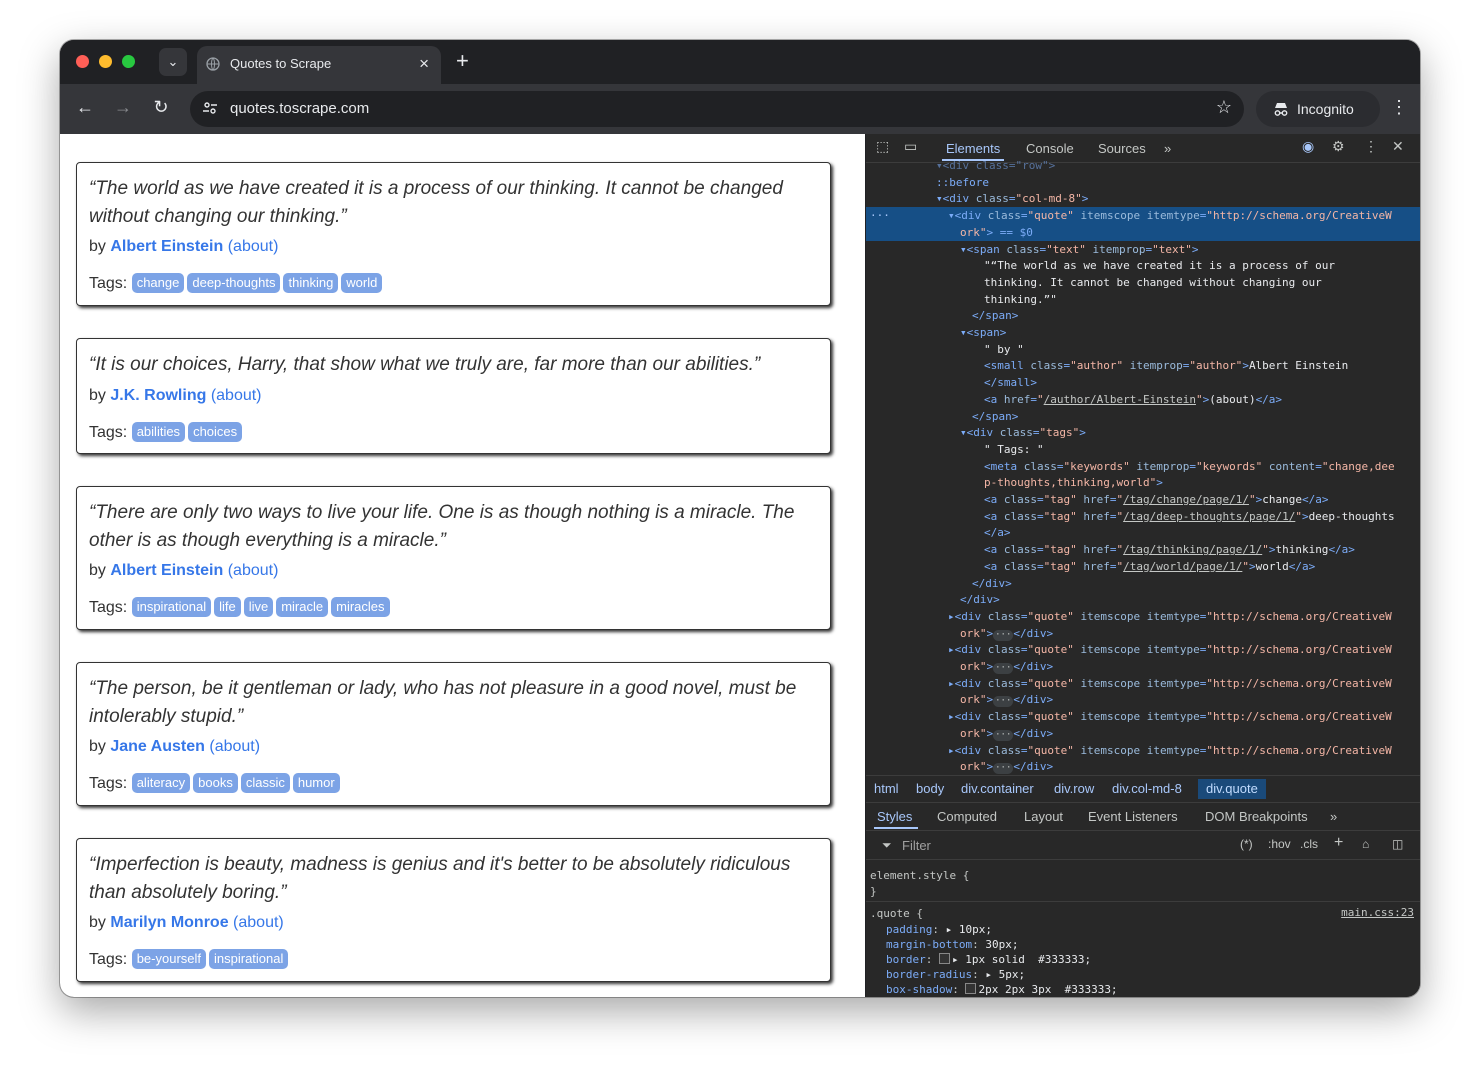 This screenshot has width=1480, height=1078. I want to click on address-bar: quotes.toscrape.com ☆, so click(717, 109).